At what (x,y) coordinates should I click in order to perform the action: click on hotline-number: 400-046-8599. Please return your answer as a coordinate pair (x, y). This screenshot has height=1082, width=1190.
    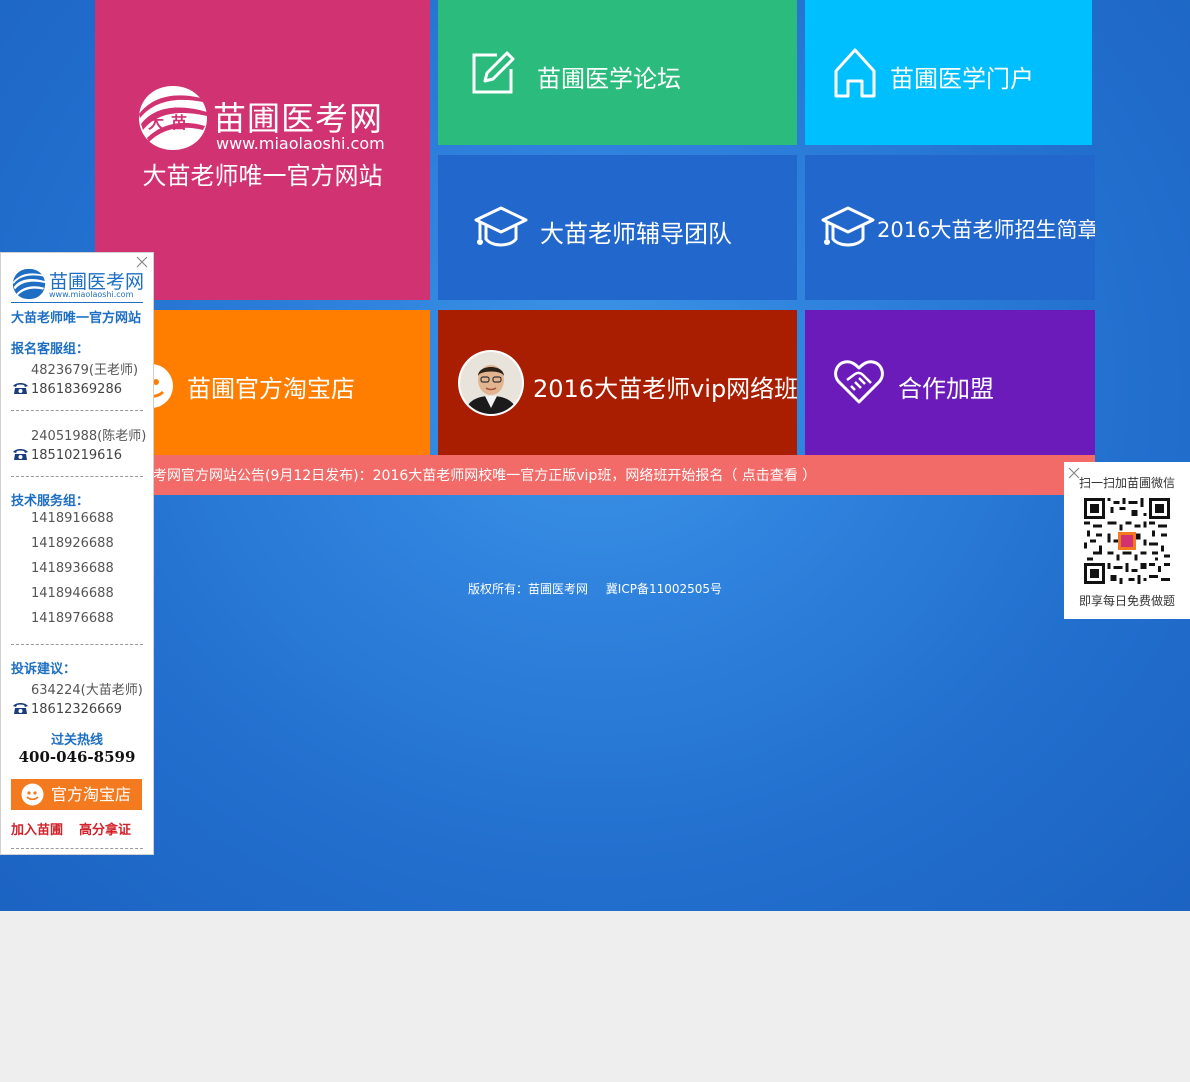
    Looking at the image, I should click on (77, 757).